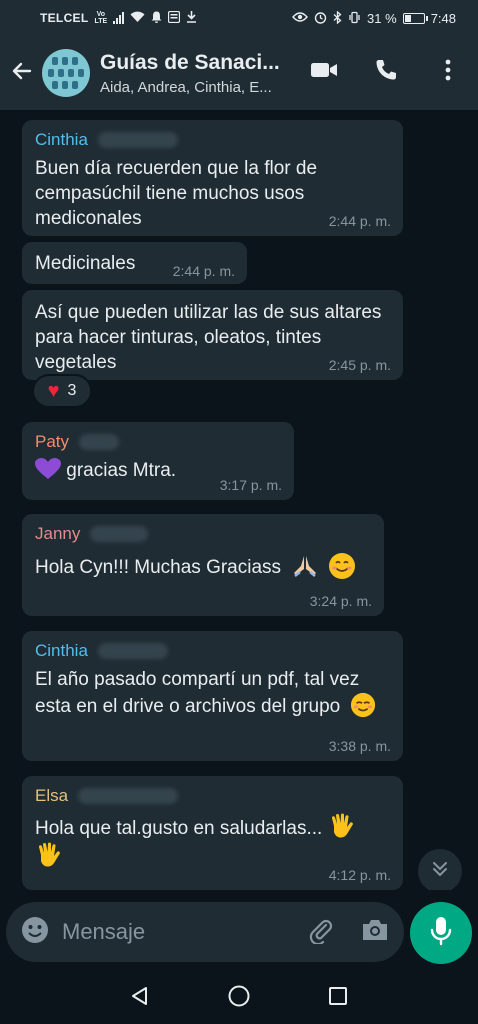 The width and height of the screenshot is (478, 1024). I want to click on header-actions, so click(386, 72).